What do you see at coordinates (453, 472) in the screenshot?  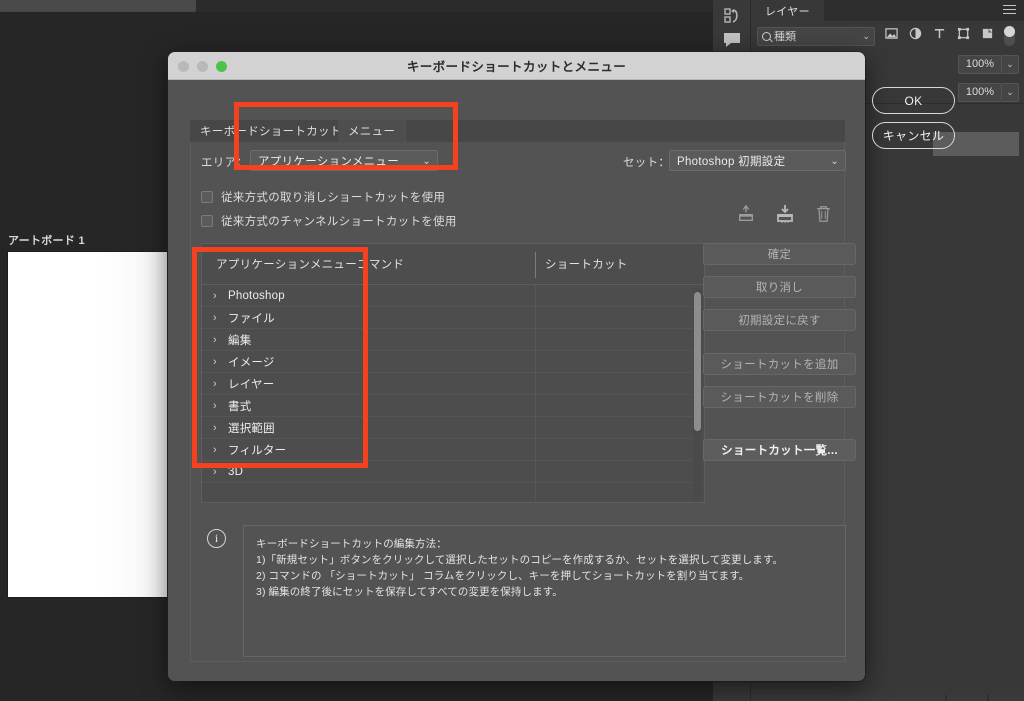 I see `table-row: › 3D` at bounding box center [453, 472].